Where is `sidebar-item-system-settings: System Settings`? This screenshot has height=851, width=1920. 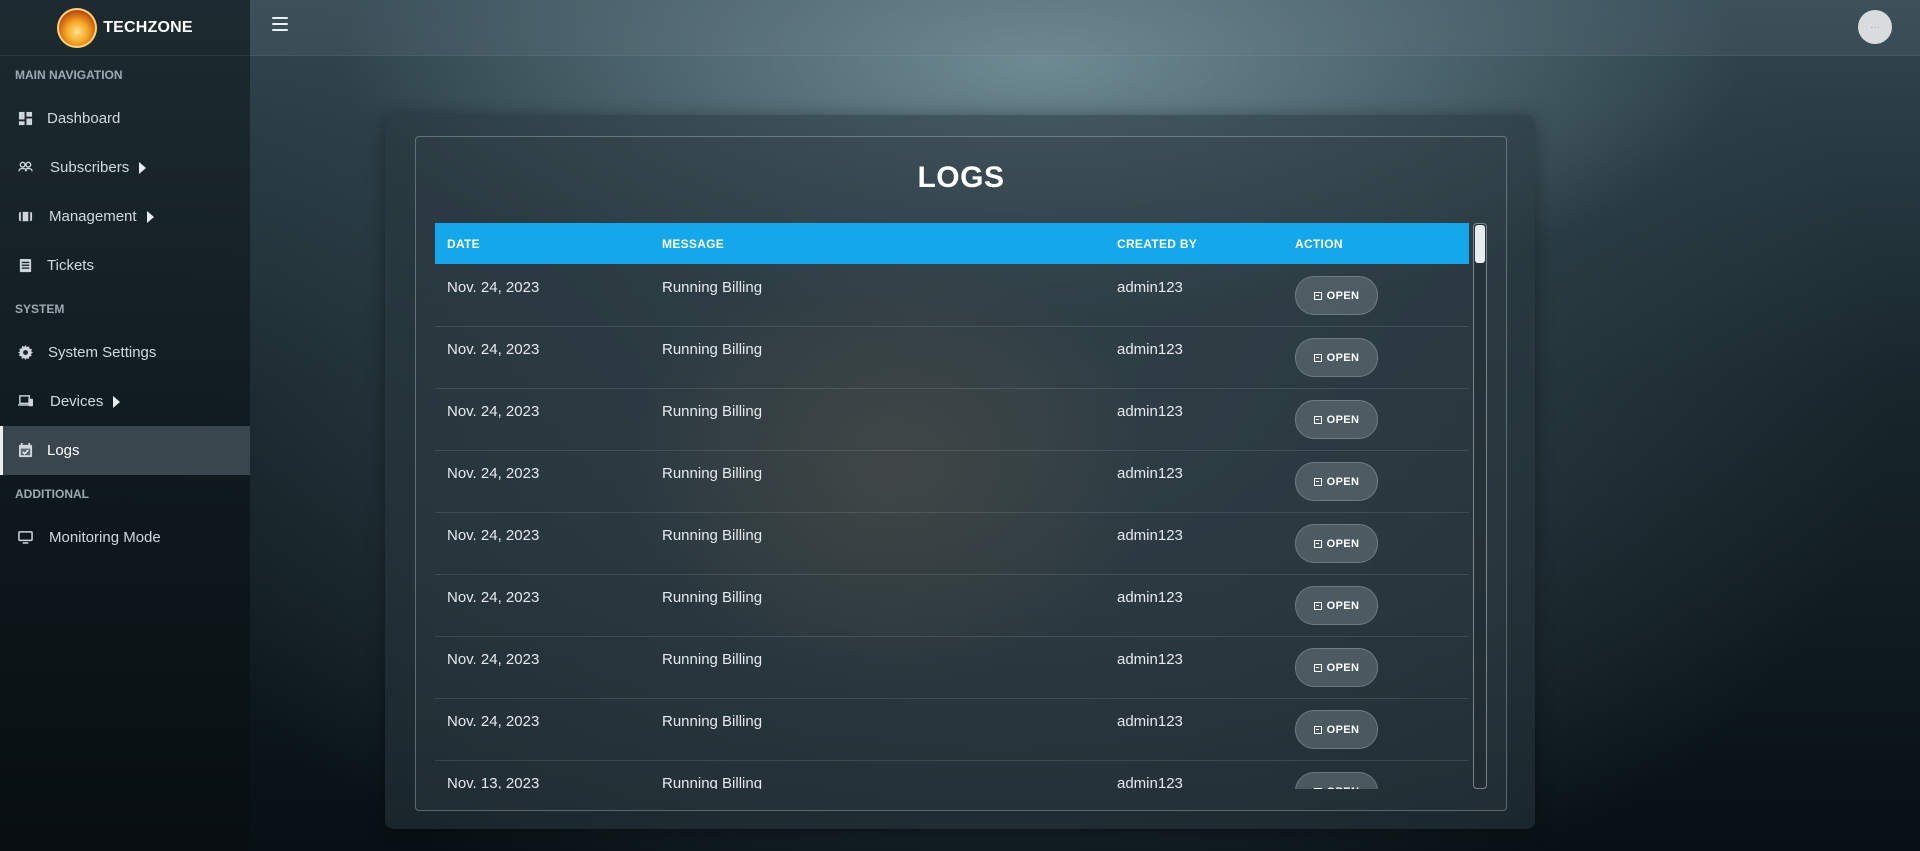
sidebar-item-system-settings: System Settings is located at coordinates (125, 352).